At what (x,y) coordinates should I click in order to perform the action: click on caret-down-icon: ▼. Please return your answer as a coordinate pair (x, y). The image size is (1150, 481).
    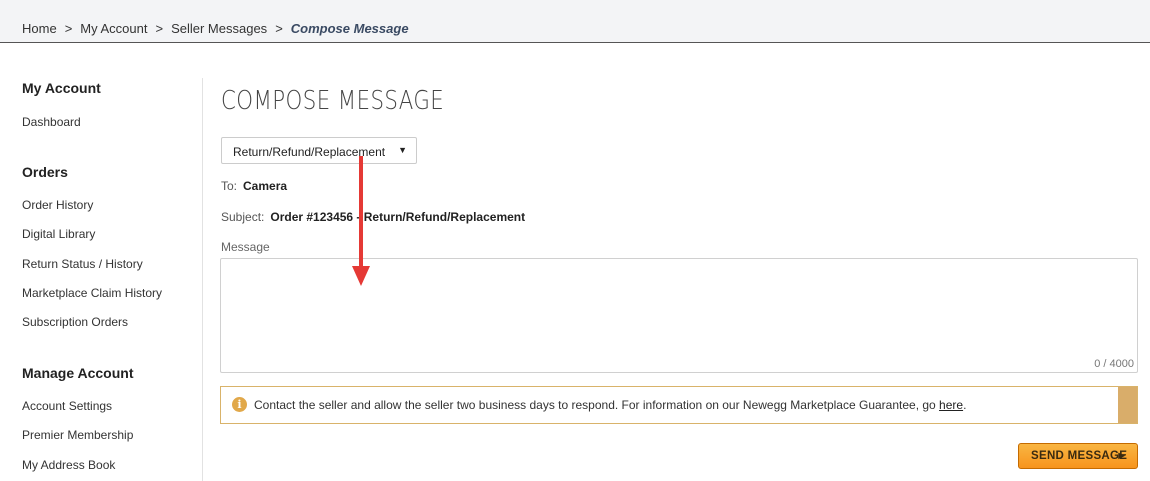
    Looking at the image, I should click on (402, 150).